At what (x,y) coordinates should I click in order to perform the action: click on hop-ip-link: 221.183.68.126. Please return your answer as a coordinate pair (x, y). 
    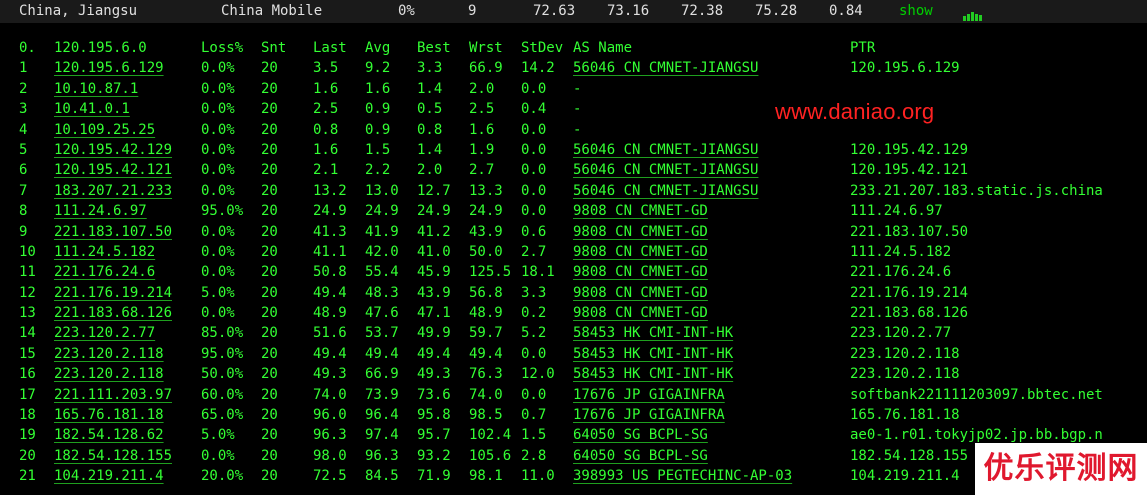
    Looking at the image, I should click on (113, 313).